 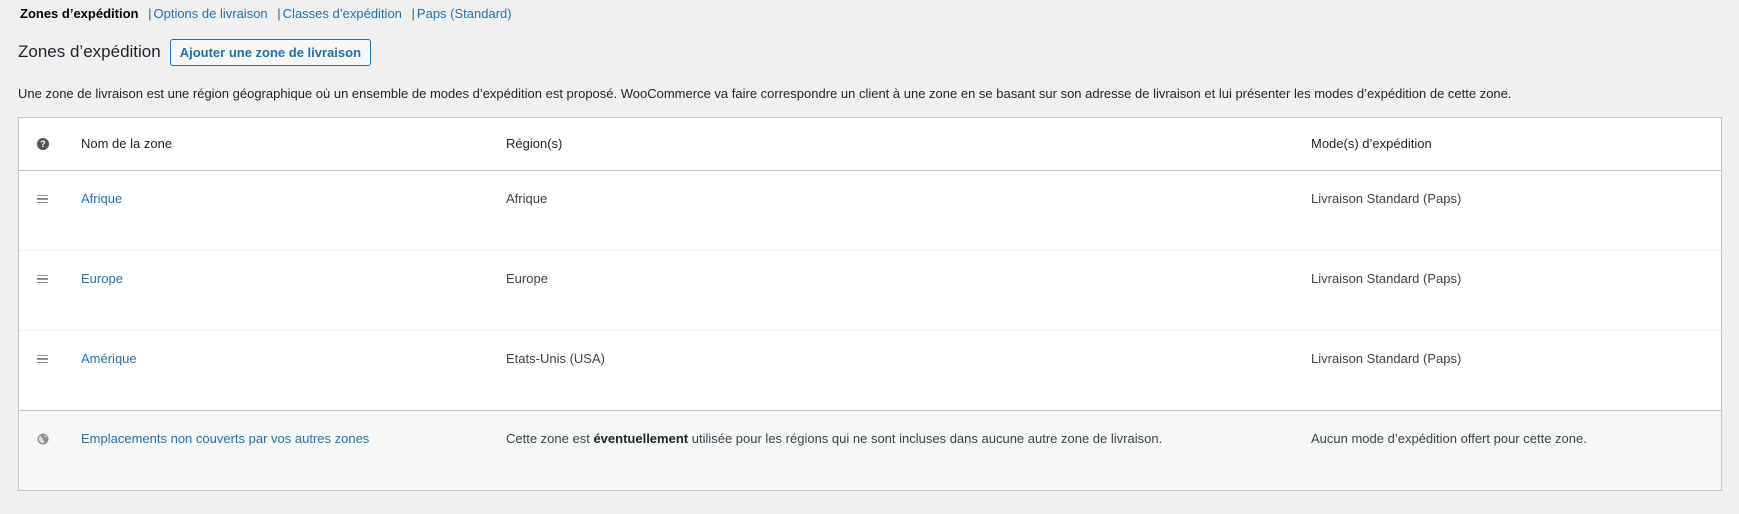 I want to click on subnav-link-shipping-options: Options de livraison, so click(x=210, y=13).